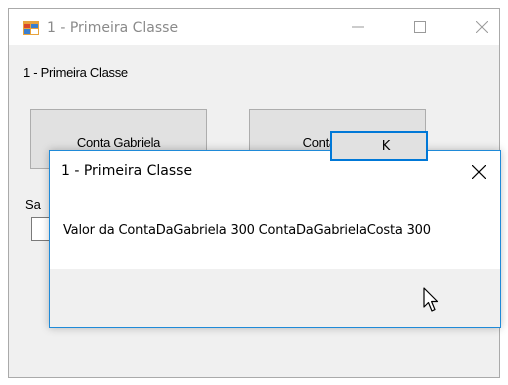  What do you see at coordinates (75, 72) in the screenshot?
I see `form-header-label: 1 - Primeira Classe` at bounding box center [75, 72].